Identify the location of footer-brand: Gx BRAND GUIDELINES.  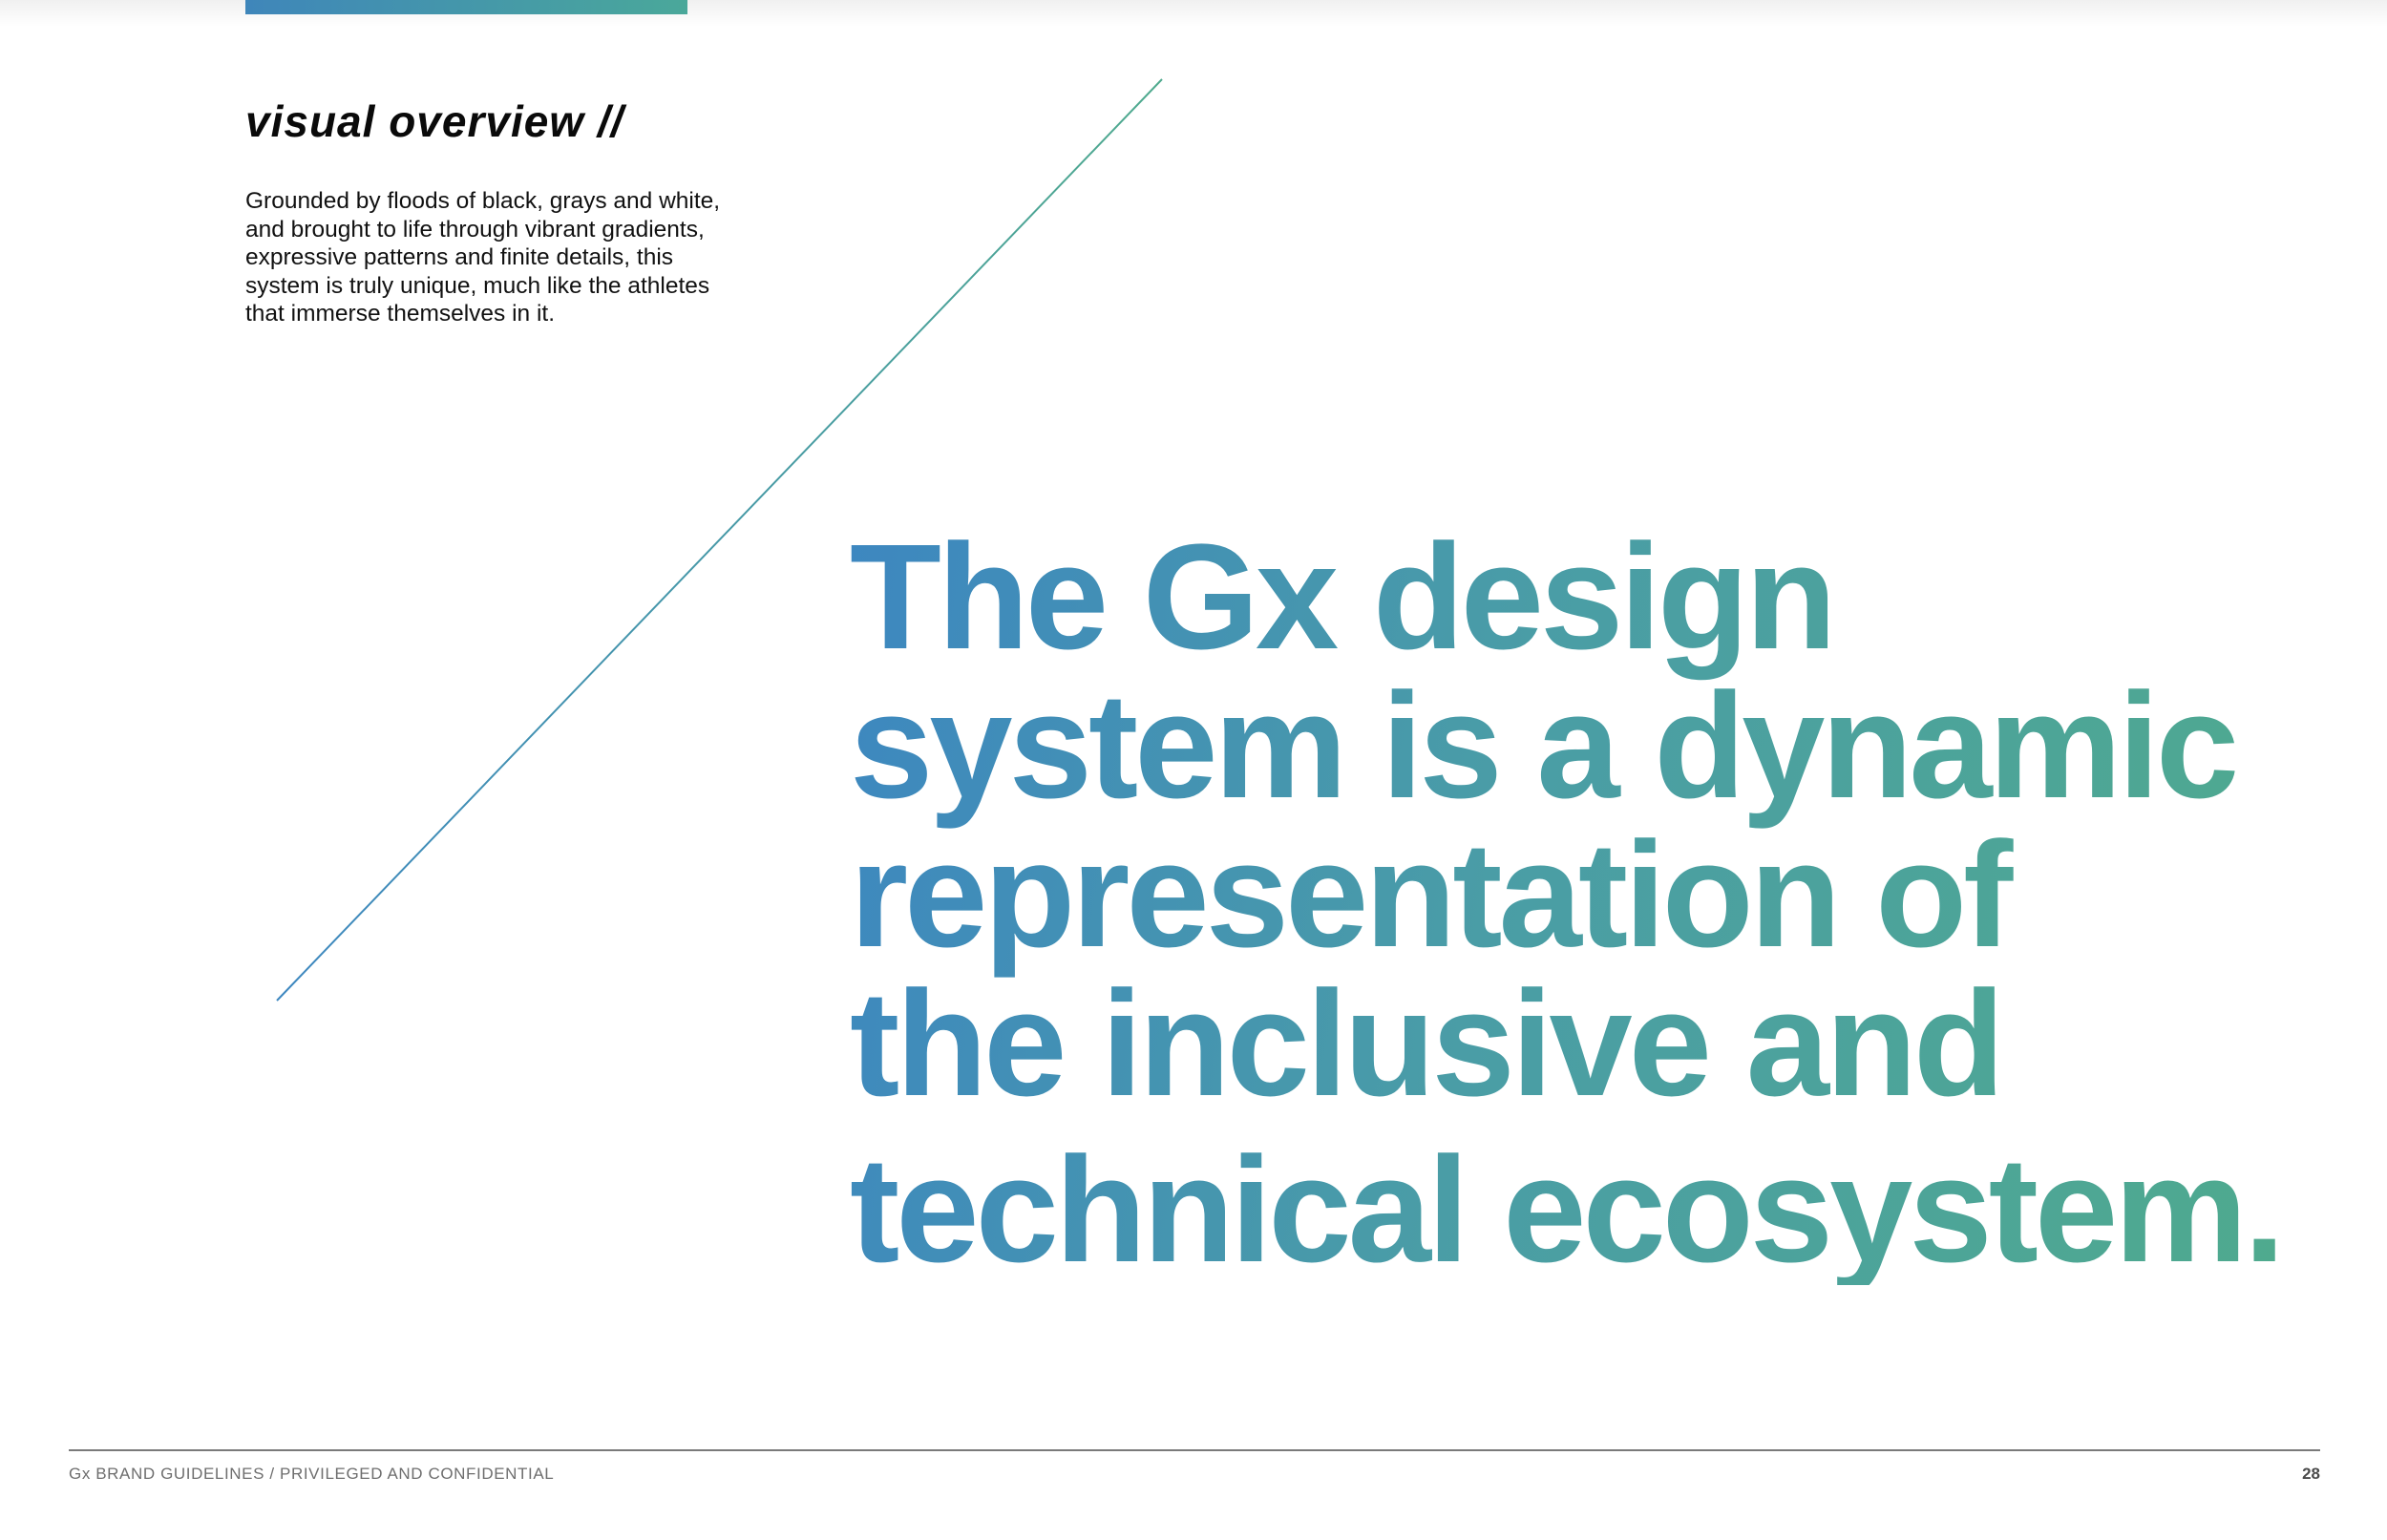
(167, 1474).